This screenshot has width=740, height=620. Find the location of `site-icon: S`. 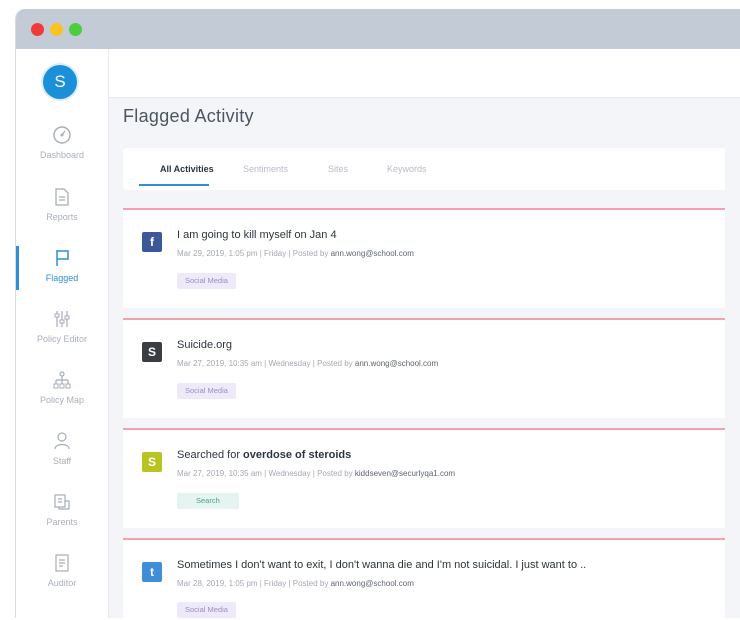

site-icon: S is located at coordinates (152, 352).